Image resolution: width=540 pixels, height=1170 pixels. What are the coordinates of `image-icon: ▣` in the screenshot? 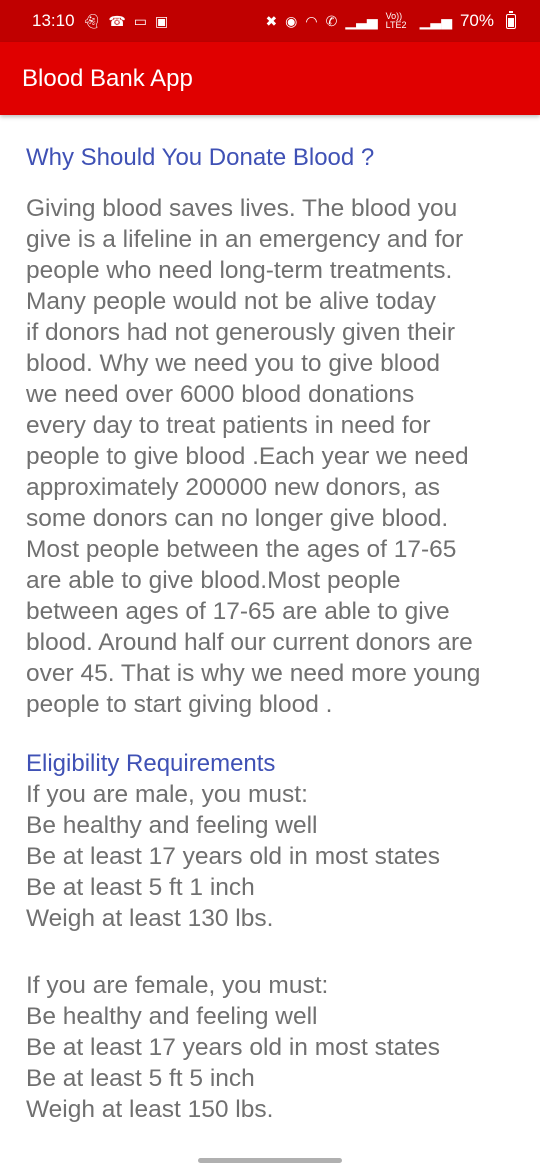 It's located at (162, 21).